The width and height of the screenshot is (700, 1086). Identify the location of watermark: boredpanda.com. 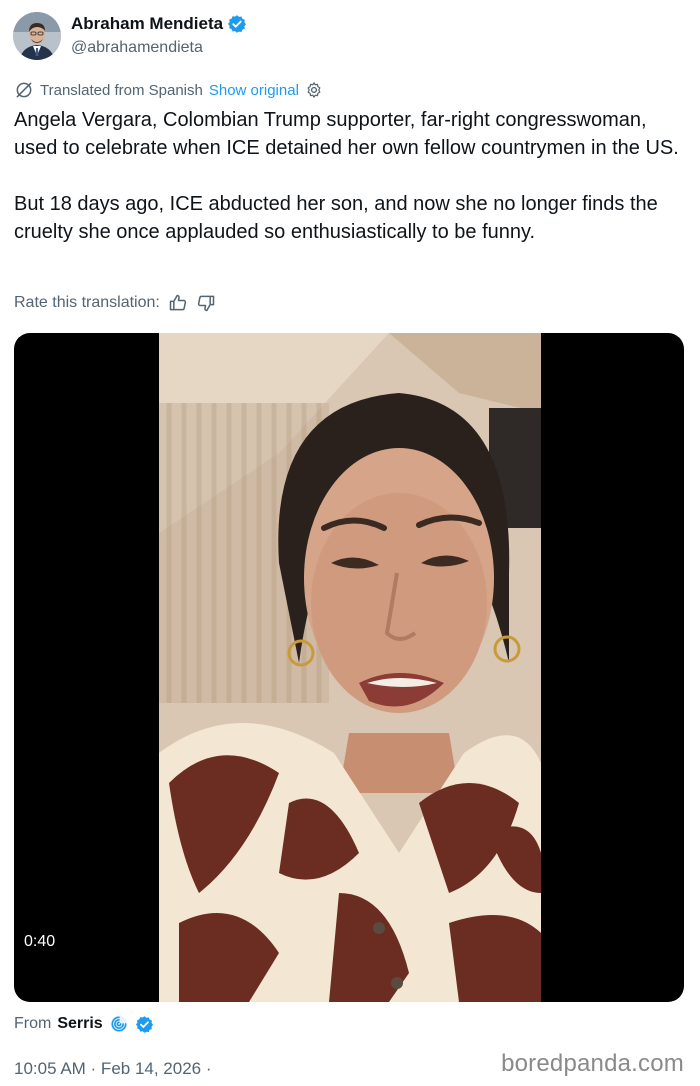
(592, 1063).